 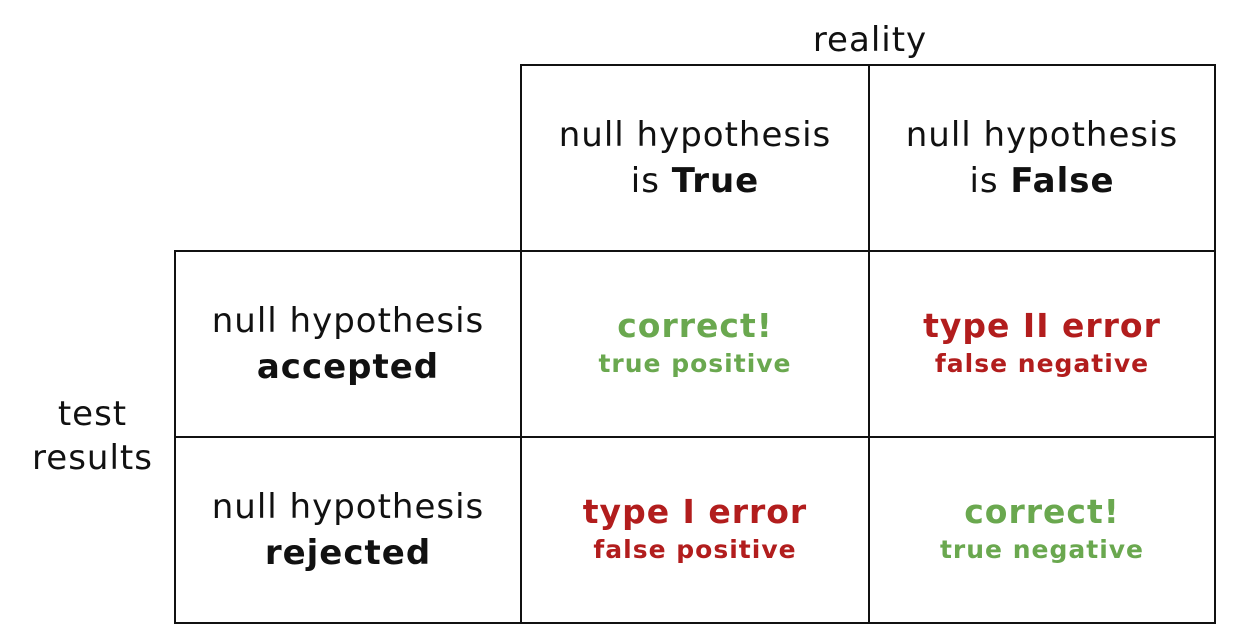 What do you see at coordinates (1042, 325) in the screenshot?
I see `outcome-title: type II error` at bounding box center [1042, 325].